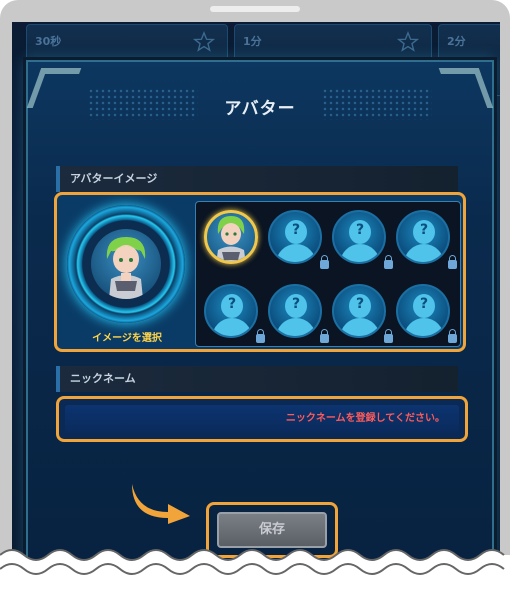 This screenshot has width=510, height=589. I want to click on speaker-grille, so click(255, 9).